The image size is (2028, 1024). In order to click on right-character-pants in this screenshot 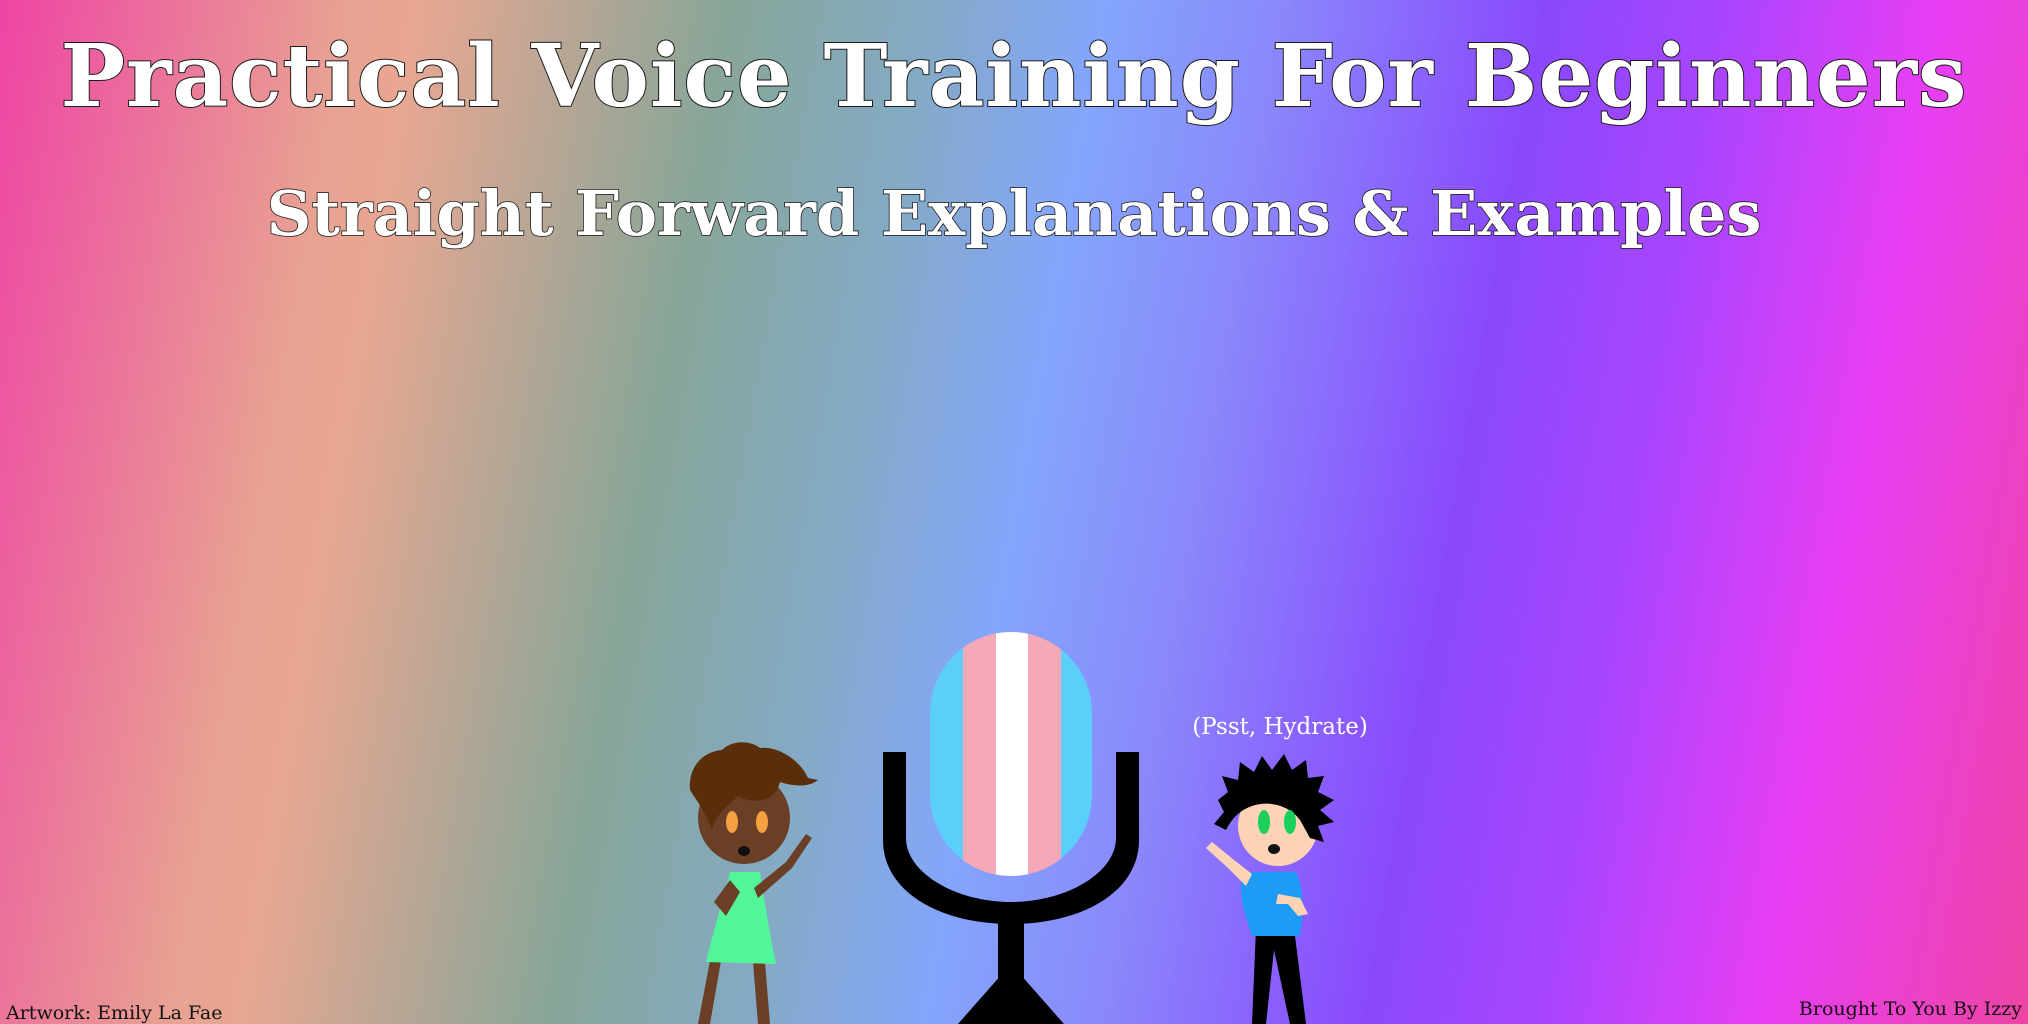, I will do `click(1279, 976)`.